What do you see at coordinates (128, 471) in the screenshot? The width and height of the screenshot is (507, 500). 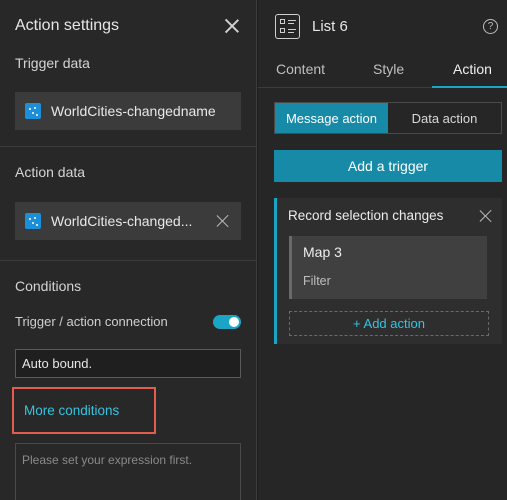 I see `expression-box: Please set your expression first.` at bounding box center [128, 471].